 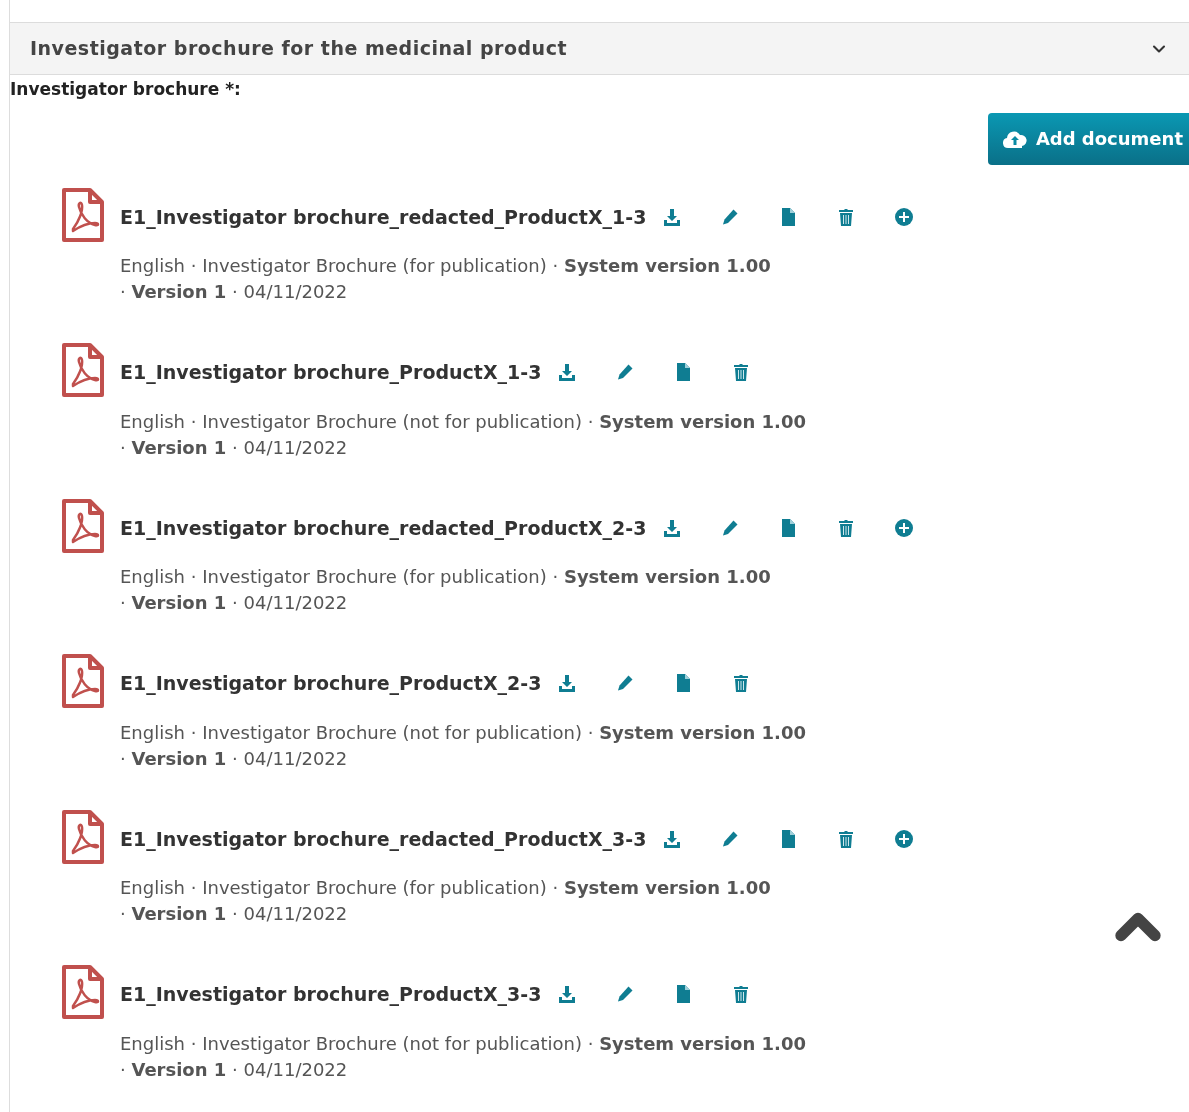 I want to click on section-title: Investigator brochure for the medicinal product, so click(x=298, y=49).